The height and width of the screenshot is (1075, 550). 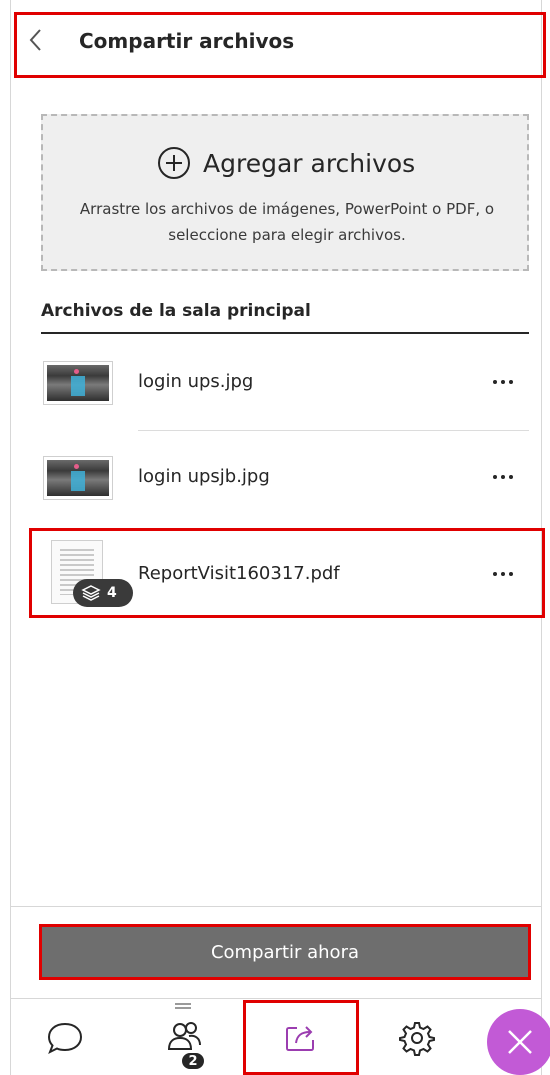 What do you see at coordinates (285, 952) in the screenshot?
I see `share-button-highlight` at bounding box center [285, 952].